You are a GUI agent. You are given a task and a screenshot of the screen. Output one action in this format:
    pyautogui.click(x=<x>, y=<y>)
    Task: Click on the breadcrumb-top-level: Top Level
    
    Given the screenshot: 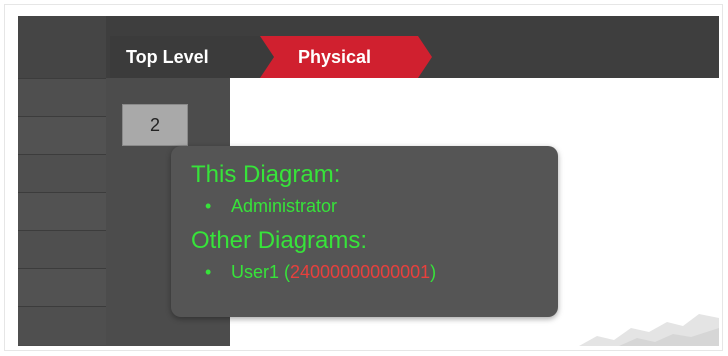 What is the action you would take?
    pyautogui.click(x=185, y=57)
    